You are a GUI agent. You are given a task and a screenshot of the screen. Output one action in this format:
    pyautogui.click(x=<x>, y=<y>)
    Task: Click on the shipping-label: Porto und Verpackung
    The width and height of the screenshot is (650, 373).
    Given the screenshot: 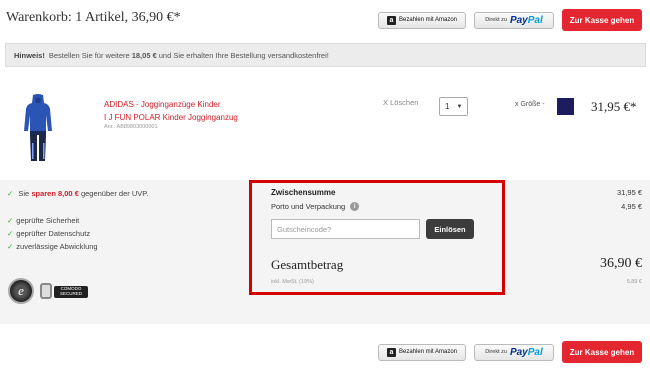 What is the action you would take?
    pyautogui.click(x=308, y=206)
    